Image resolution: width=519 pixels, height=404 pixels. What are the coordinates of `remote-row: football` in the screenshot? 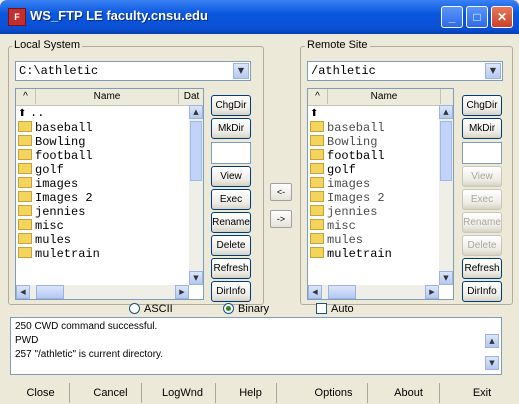 It's located at (347, 156).